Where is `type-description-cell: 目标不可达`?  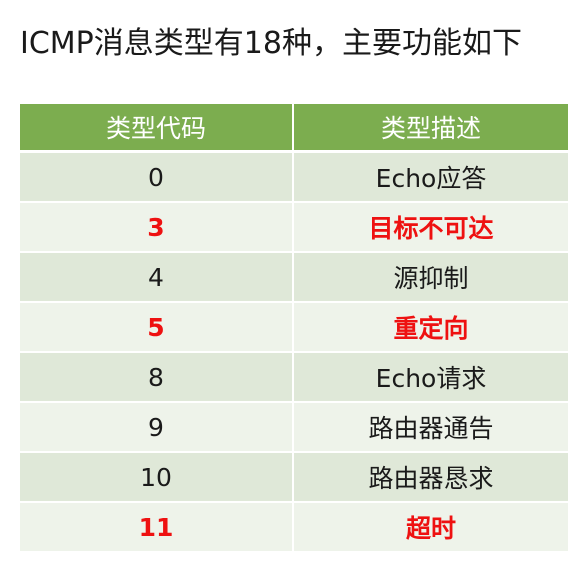 type-description-cell: 目标不可达 is located at coordinates (430, 226).